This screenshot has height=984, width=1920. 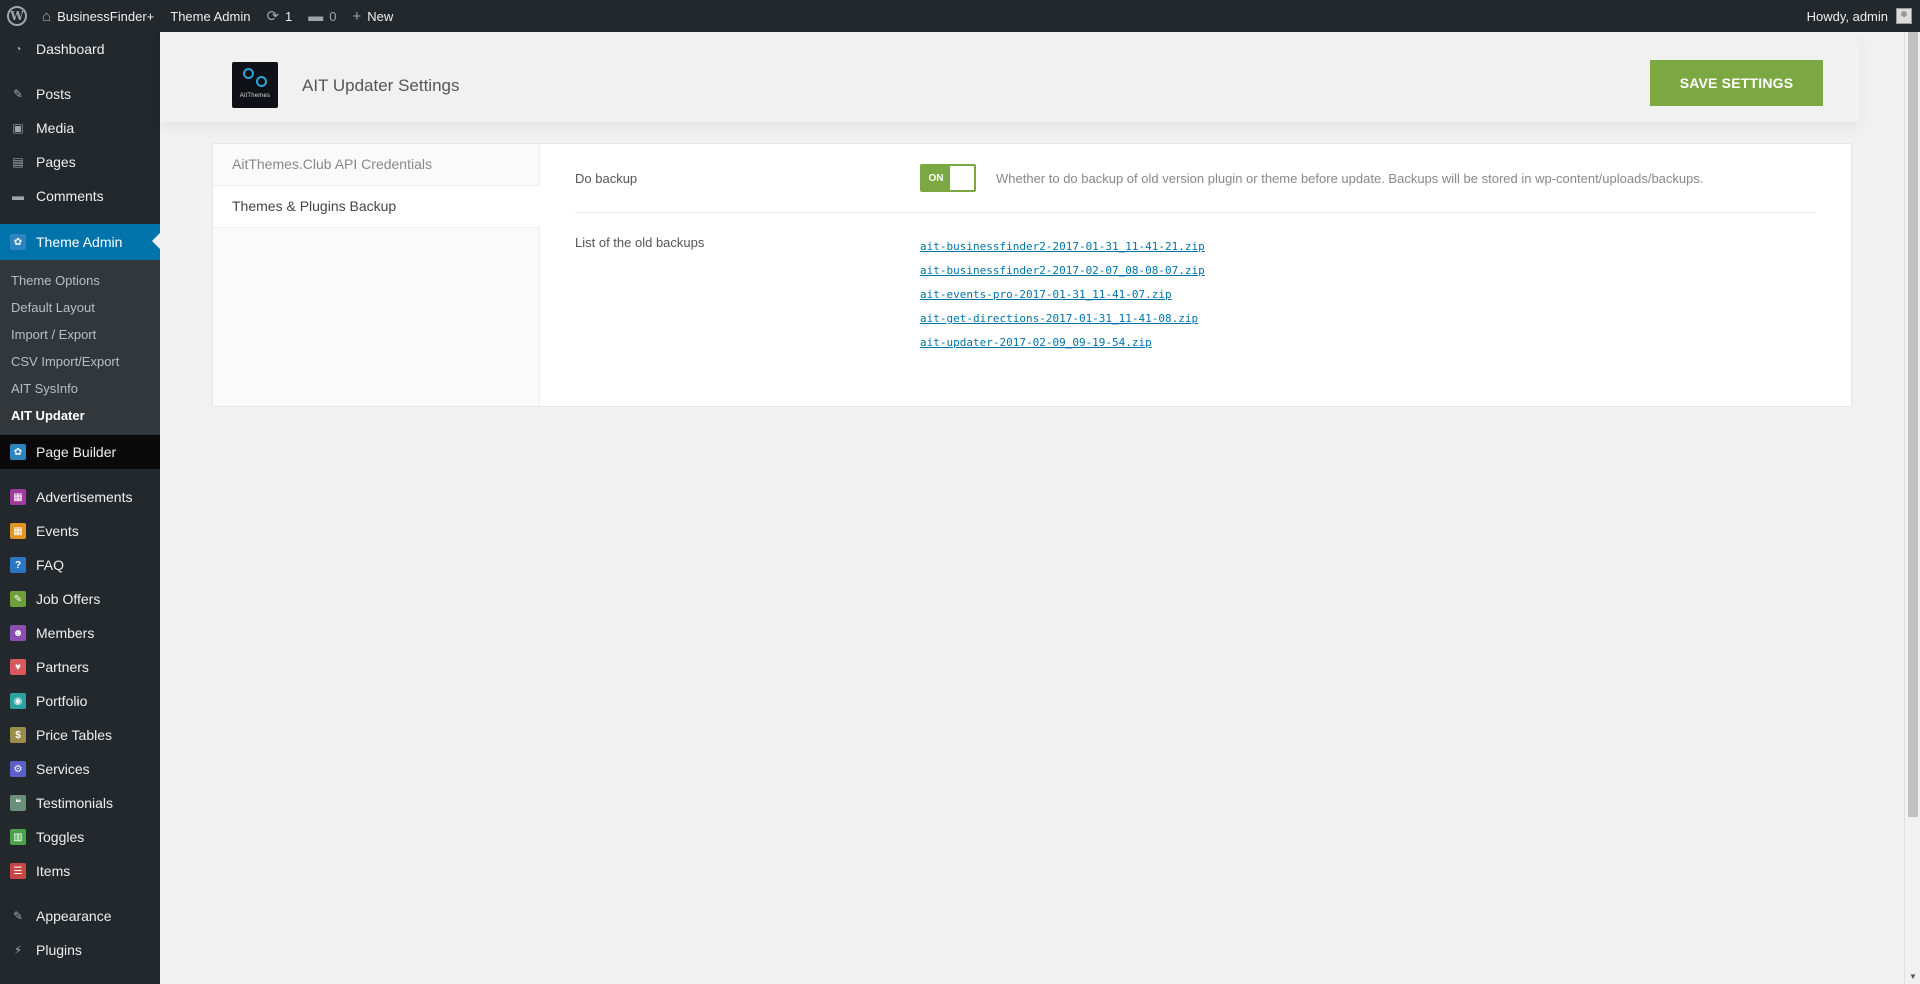 I want to click on page-scrollbar: ▲ ▼, so click(x=1912, y=492).